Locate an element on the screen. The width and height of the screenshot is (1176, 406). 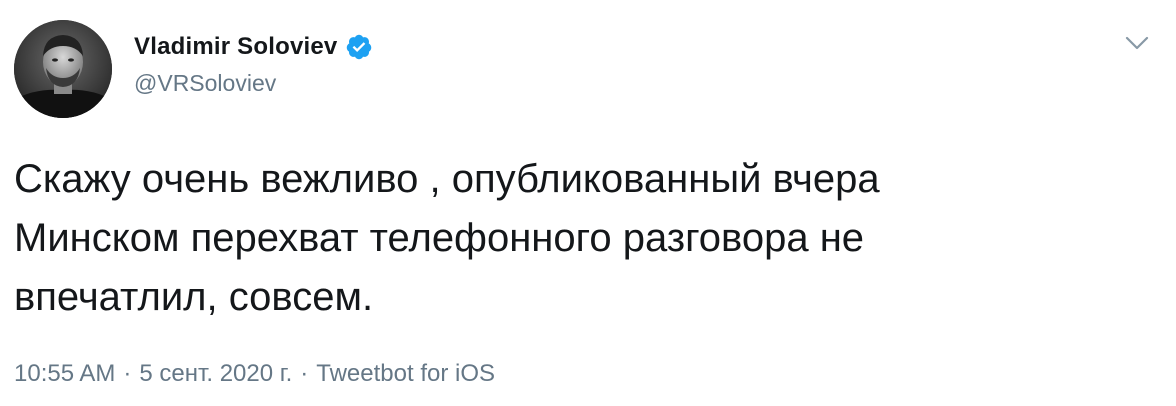
name-row: Vladimir Soloviev is located at coordinates (253, 47).